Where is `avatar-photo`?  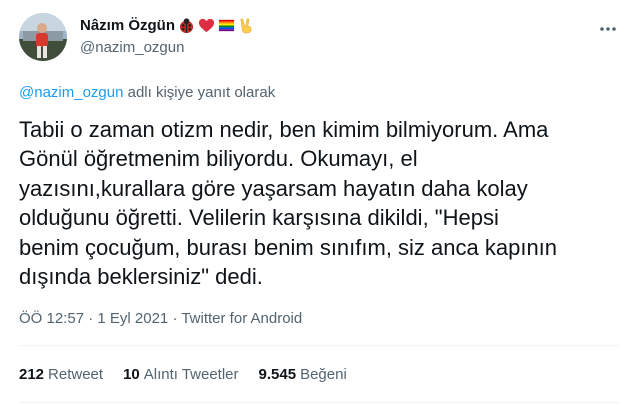 avatar-photo is located at coordinates (43, 37).